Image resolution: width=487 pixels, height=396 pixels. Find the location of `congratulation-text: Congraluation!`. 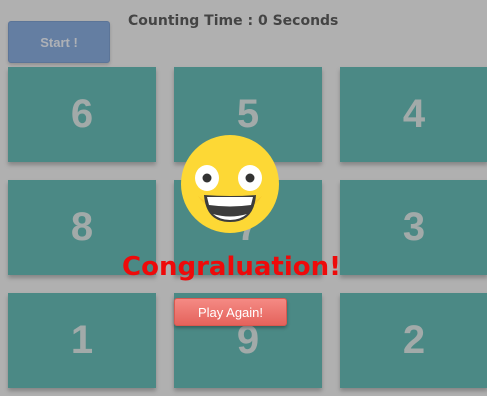

congratulation-text: Congraluation! is located at coordinates (231, 267).